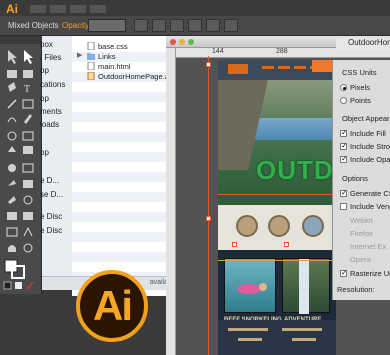 Image resolution: width=390 pixels, height=355 pixels. Describe the element at coordinates (295, 170) in the screenshot. I see `hero-title: OUTD` at that location.